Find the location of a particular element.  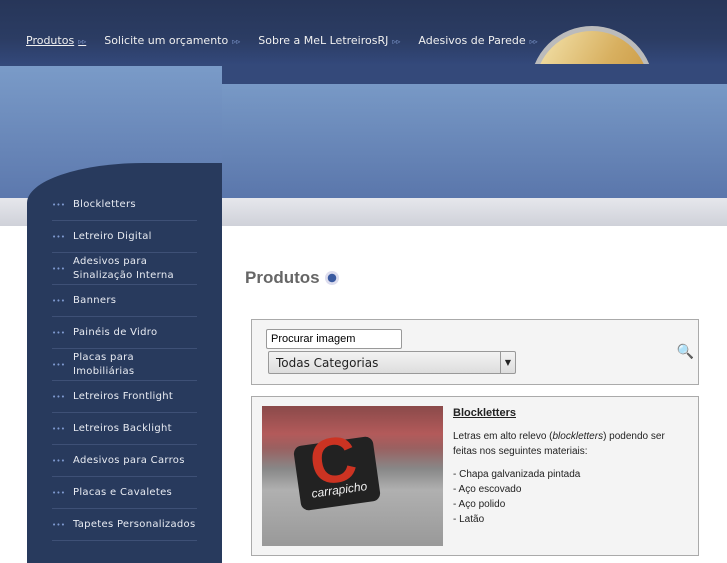

sidebar-item: ••• Painéis de Vidro is located at coordinates (124, 333).